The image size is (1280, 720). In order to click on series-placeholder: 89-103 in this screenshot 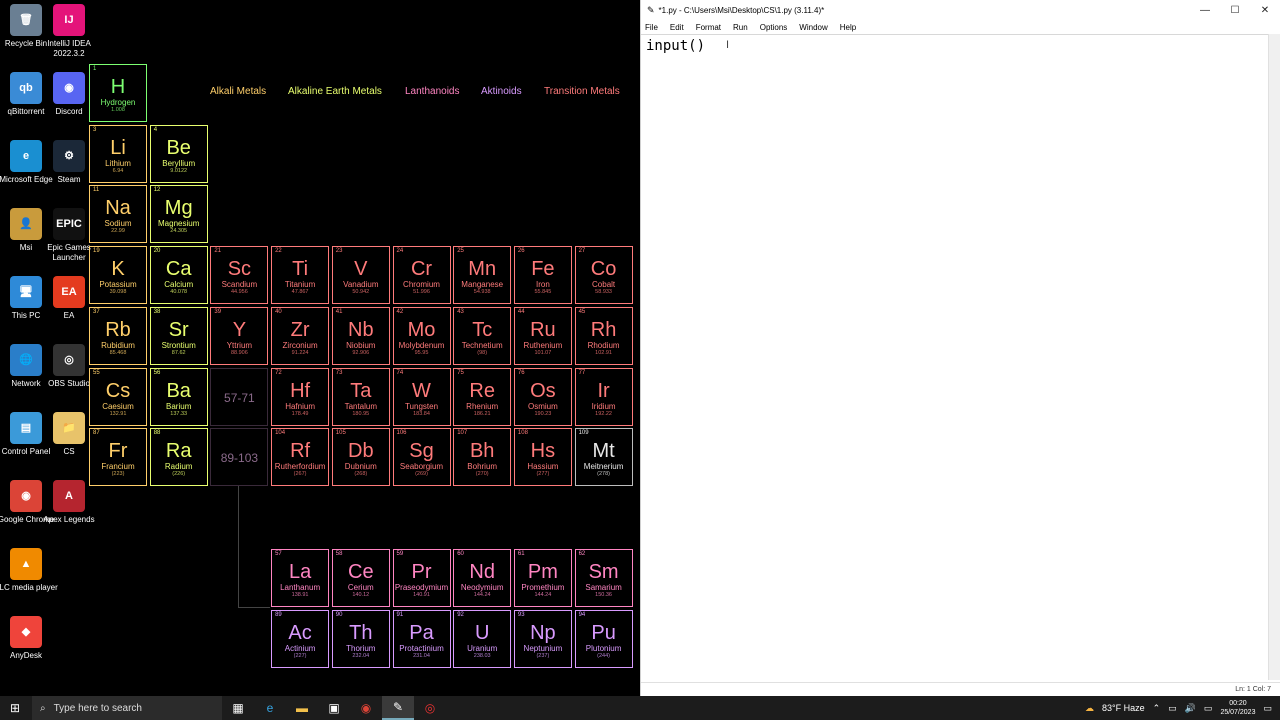, I will do `click(239, 457)`.